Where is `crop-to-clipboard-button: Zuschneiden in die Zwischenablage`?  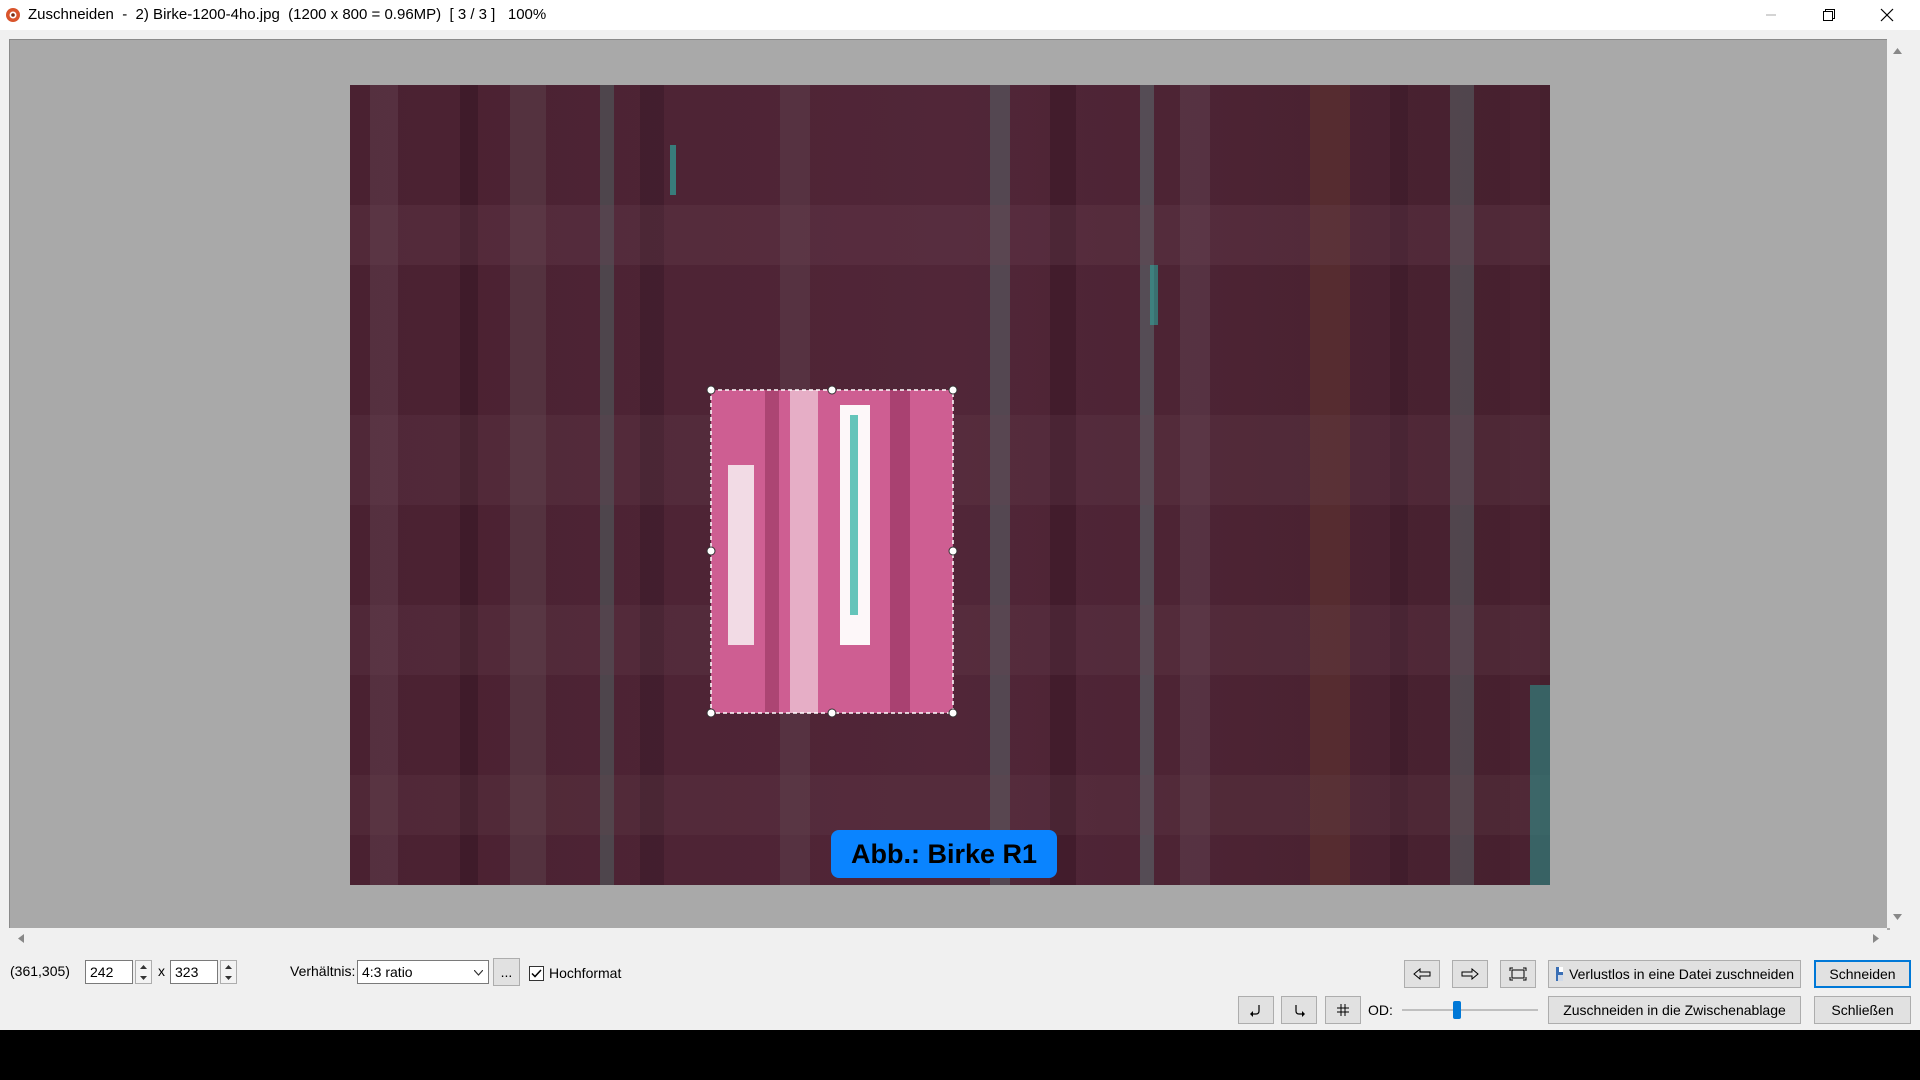
crop-to-clipboard-button: Zuschneiden in die Zwischenablage is located at coordinates (1674, 1010).